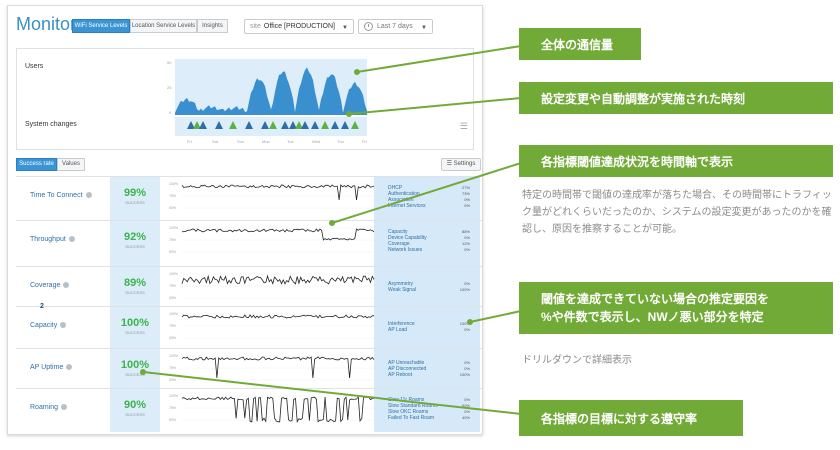 This screenshot has width=840, height=450. What do you see at coordinates (655, 299) in the screenshot?
I see `callout-line: 閾値を達成できていない場合の推定要因を` at bounding box center [655, 299].